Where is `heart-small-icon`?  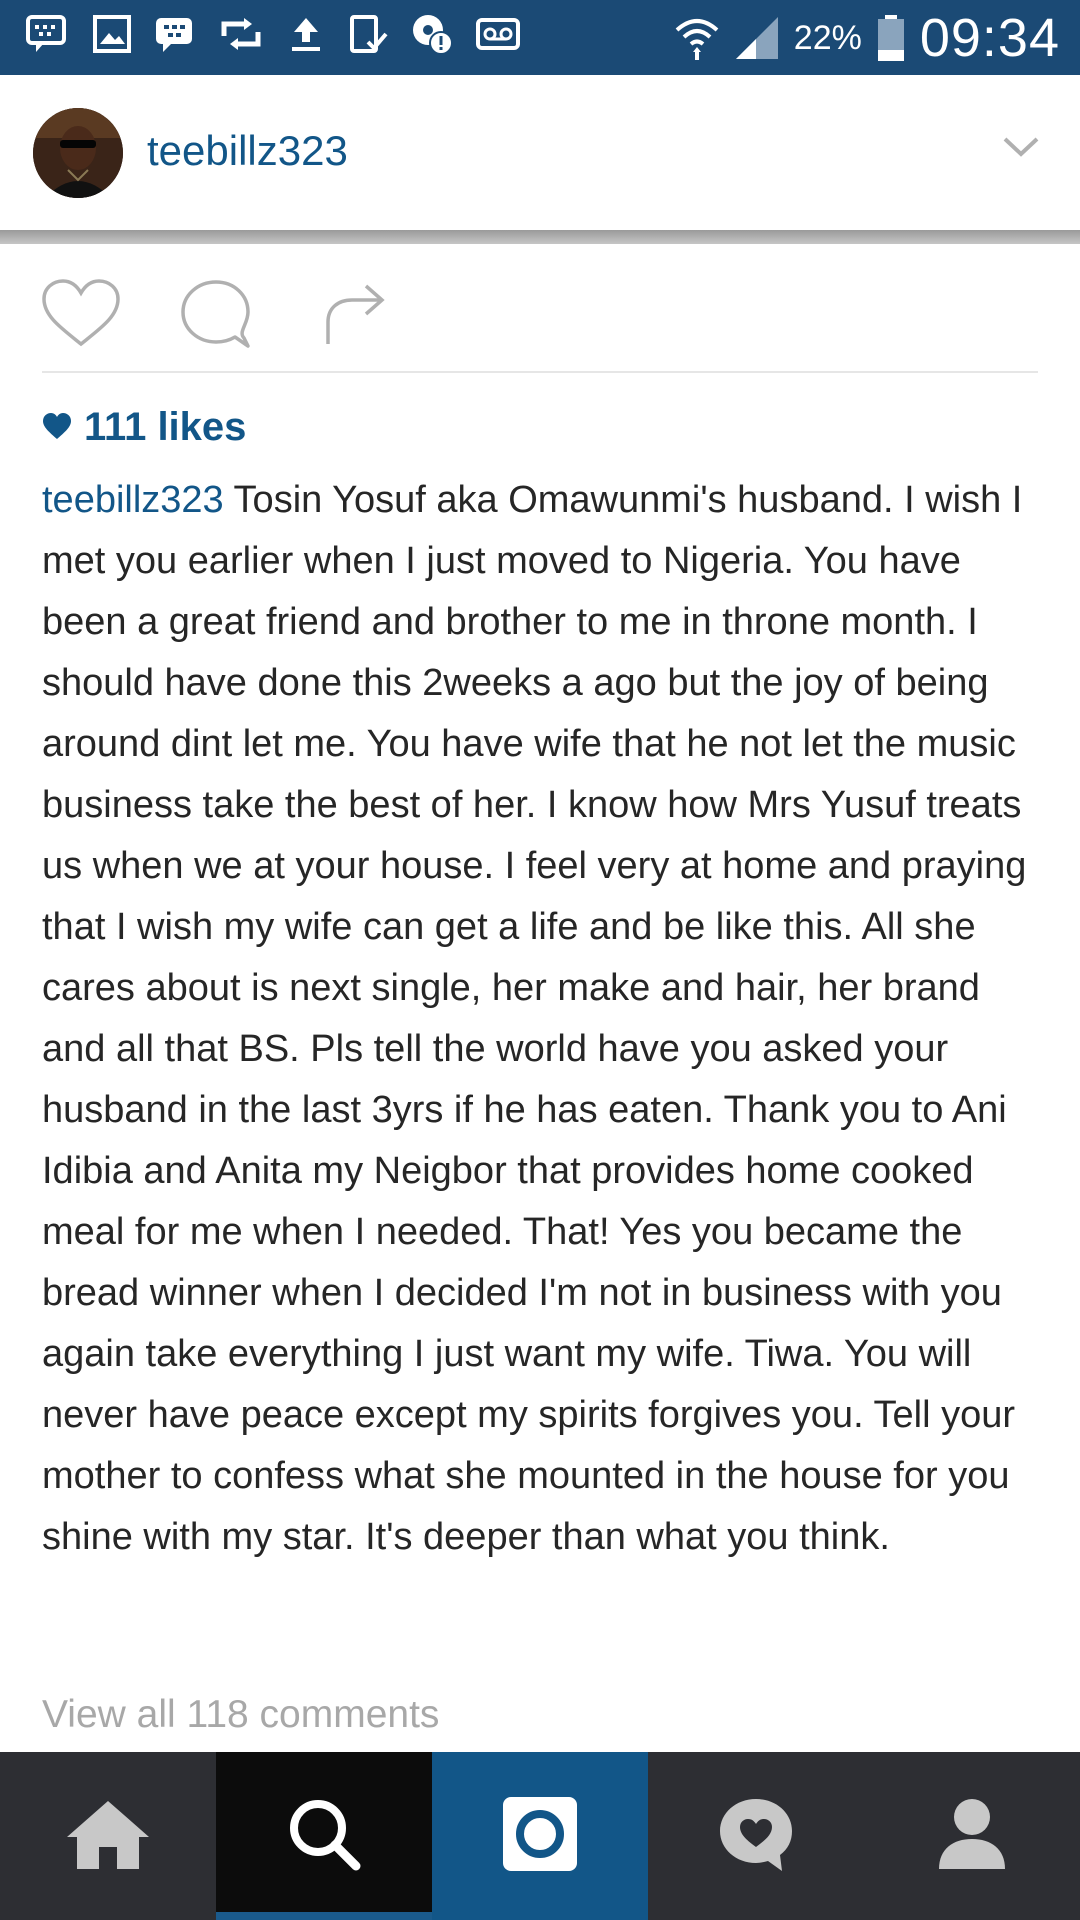
heart-small-icon is located at coordinates (57, 427).